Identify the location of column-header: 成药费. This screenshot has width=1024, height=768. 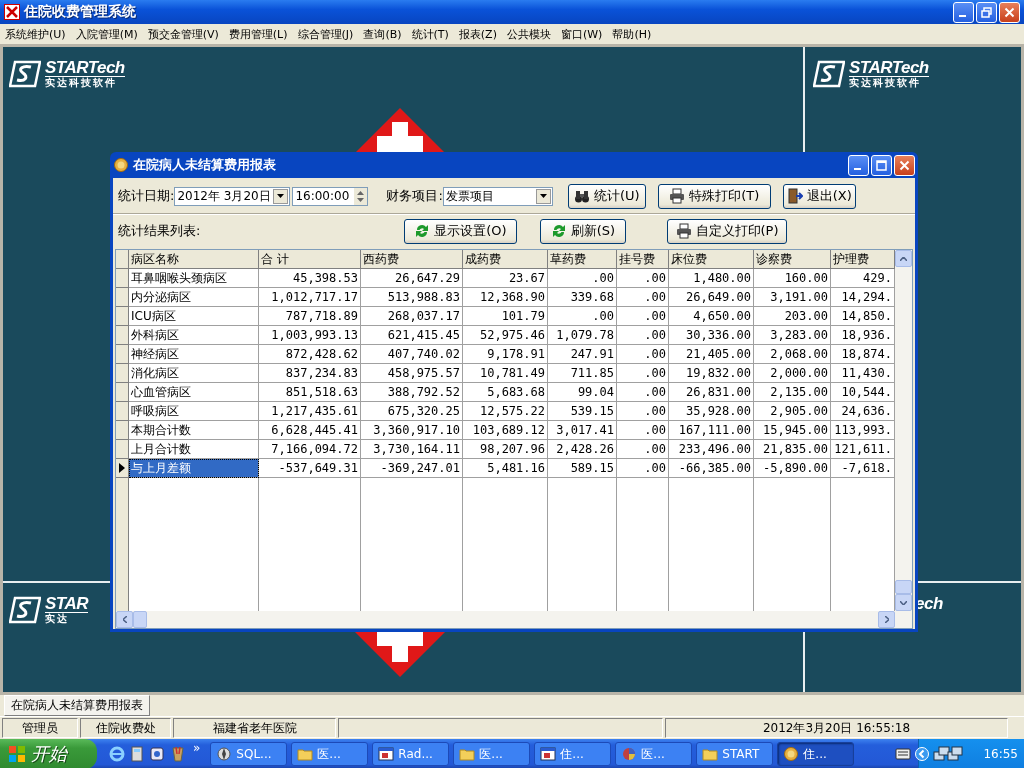
(505, 259).